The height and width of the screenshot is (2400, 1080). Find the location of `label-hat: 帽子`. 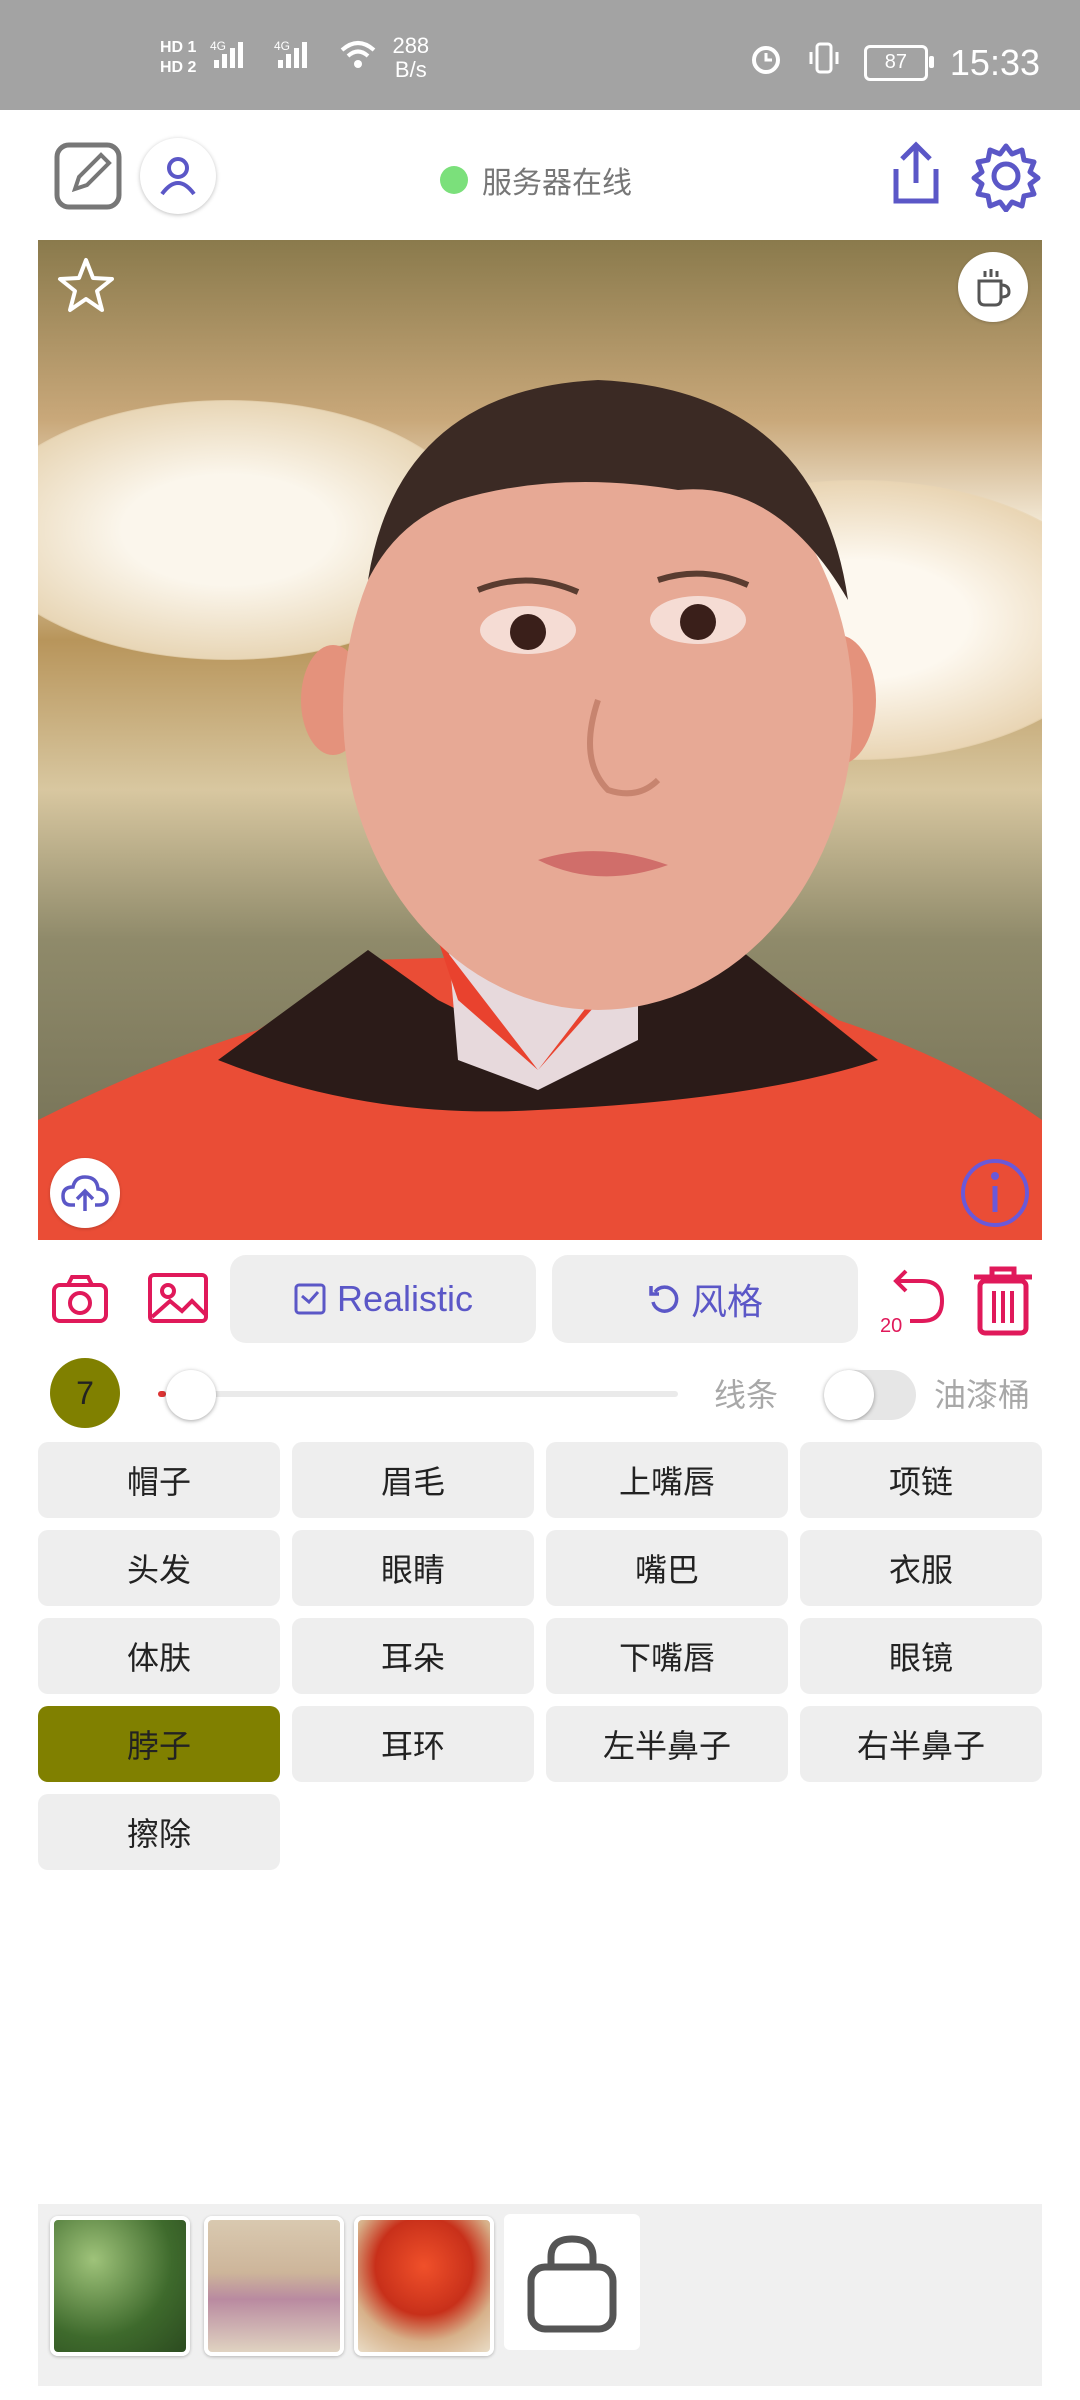

label-hat: 帽子 is located at coordinates (159, 1480).